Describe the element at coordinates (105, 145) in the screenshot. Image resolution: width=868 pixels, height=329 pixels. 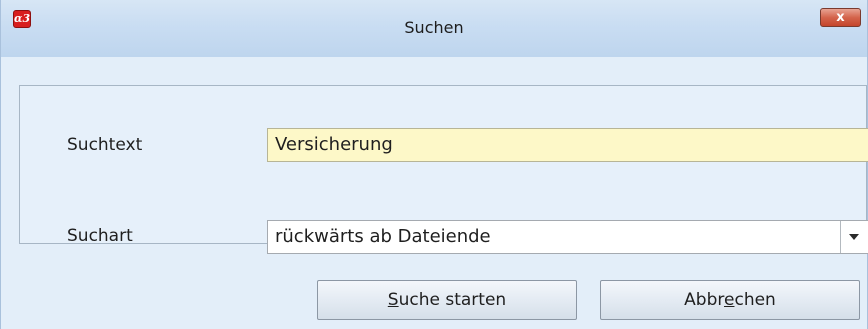
I see `suchtext-label: Suchtext` at that location.